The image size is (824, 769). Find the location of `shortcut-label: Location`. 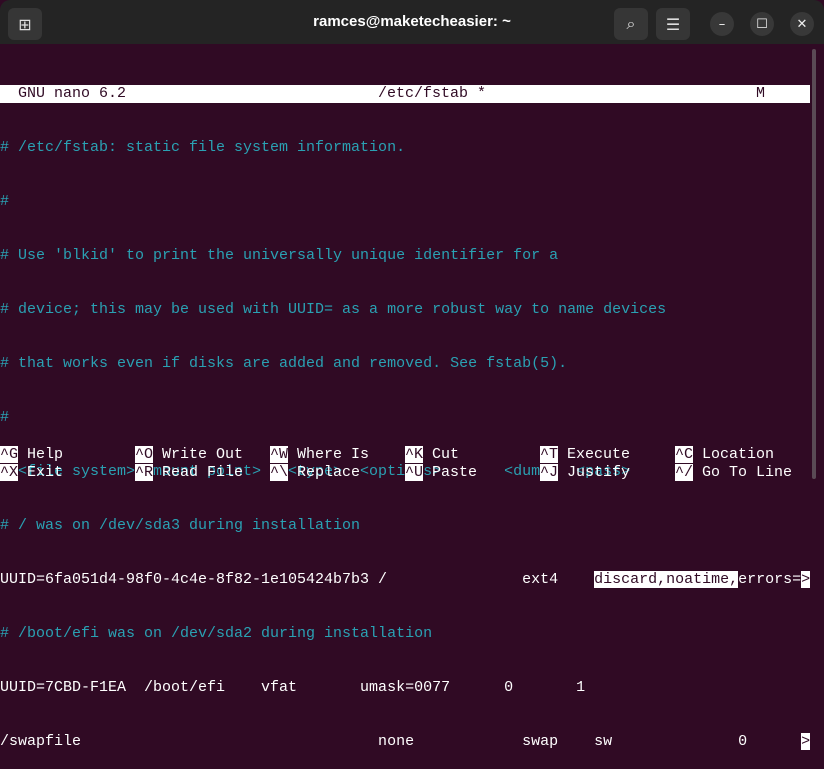

shortcut-label: Location is located at coordinates (738, 454).